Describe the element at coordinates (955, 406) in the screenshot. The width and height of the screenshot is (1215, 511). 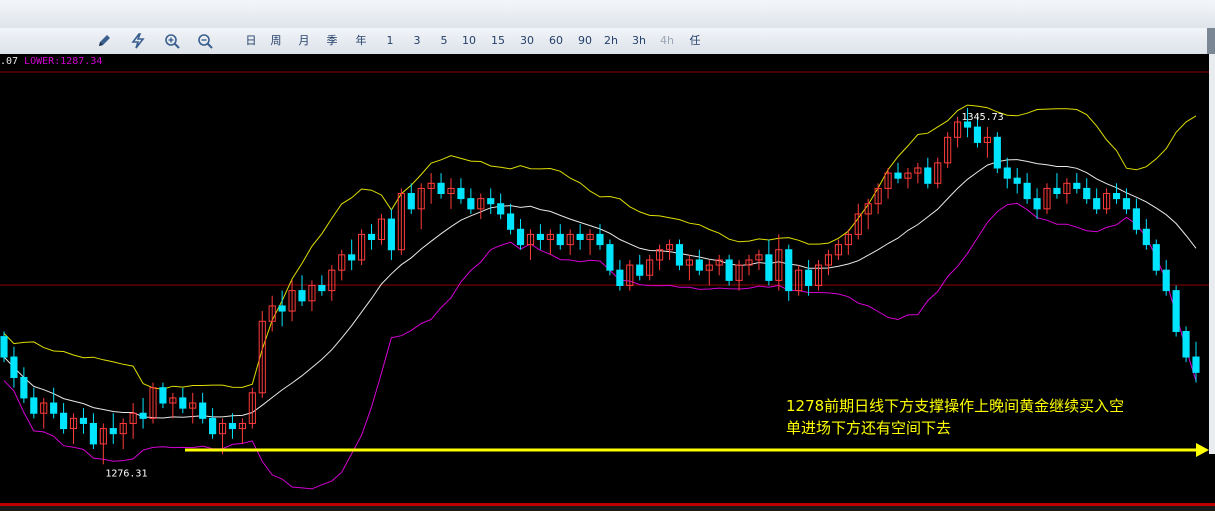
I see `annotation-line-1: 1278前期日线下方支撑操作上晚间黄金继续买入空` at that location.